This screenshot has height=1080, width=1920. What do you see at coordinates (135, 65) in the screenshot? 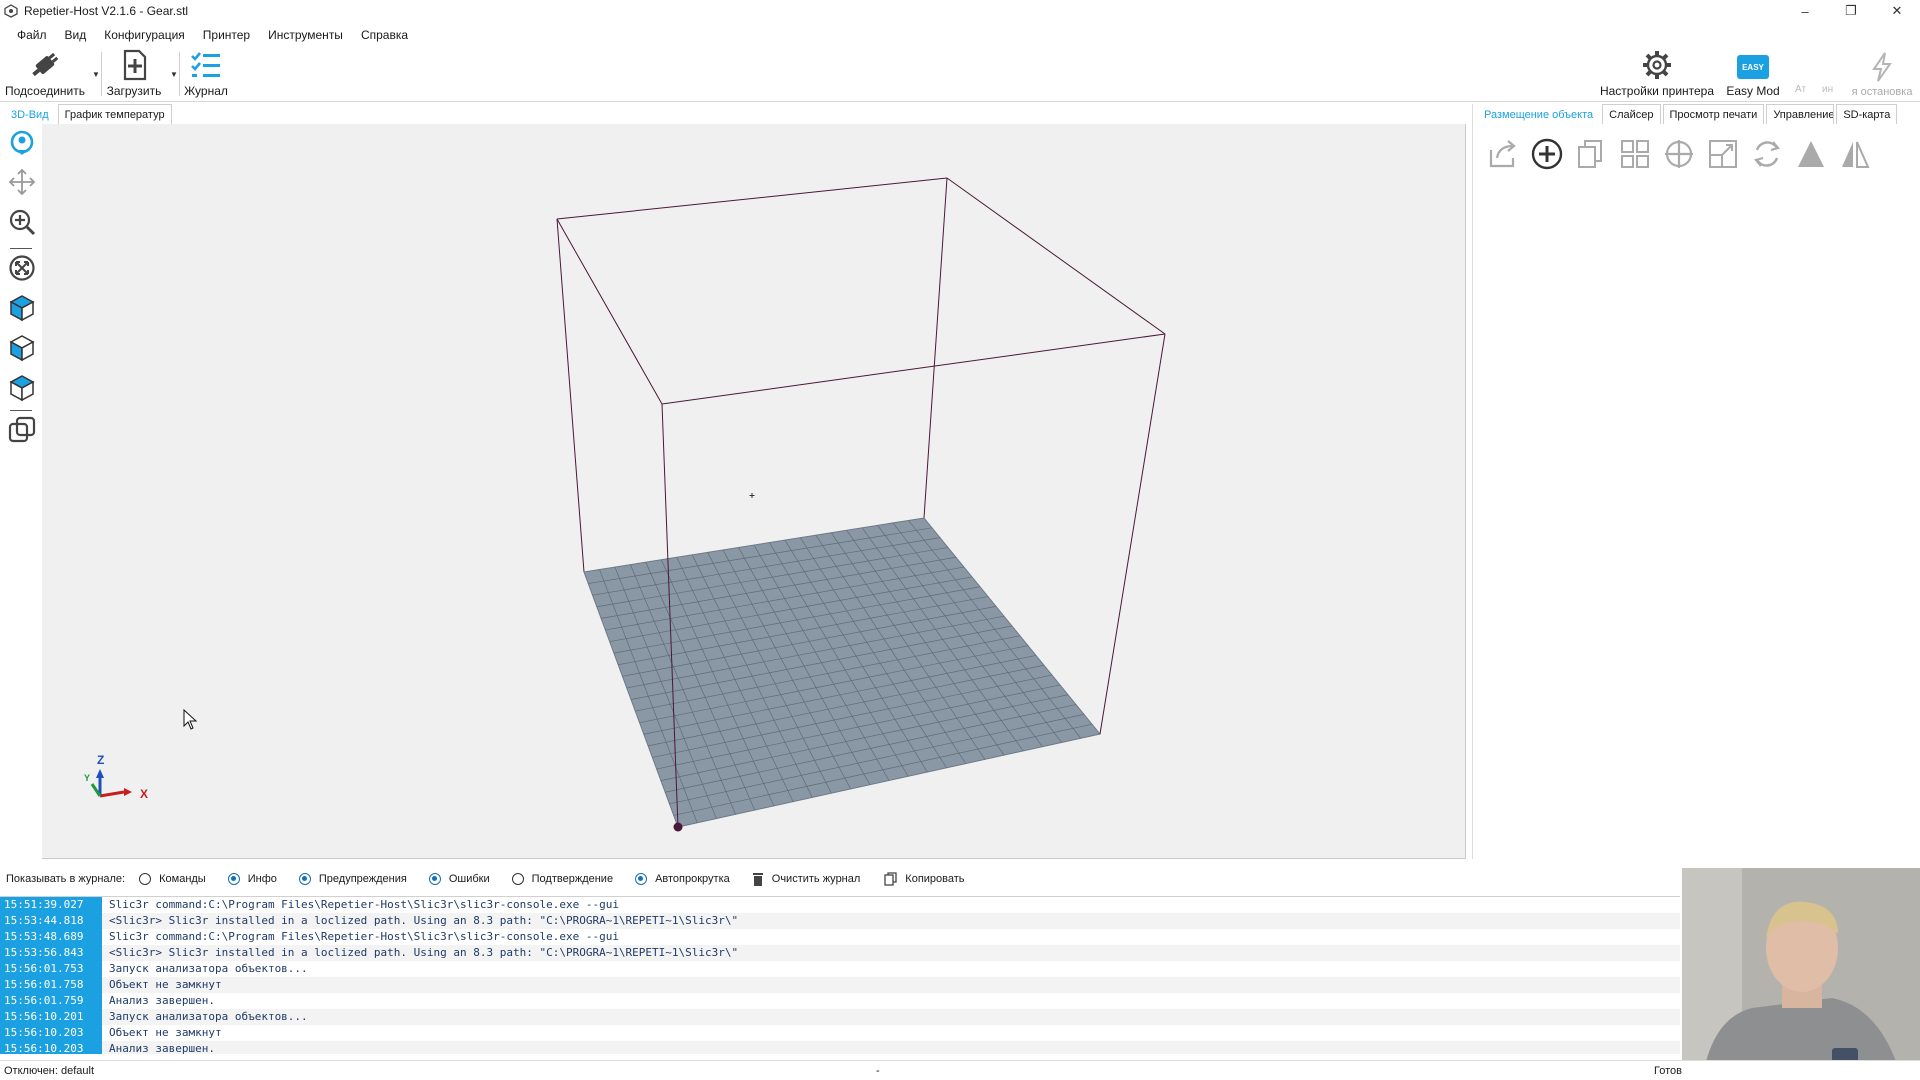
I see `file-add-icon` at bounding box center [135, 65].